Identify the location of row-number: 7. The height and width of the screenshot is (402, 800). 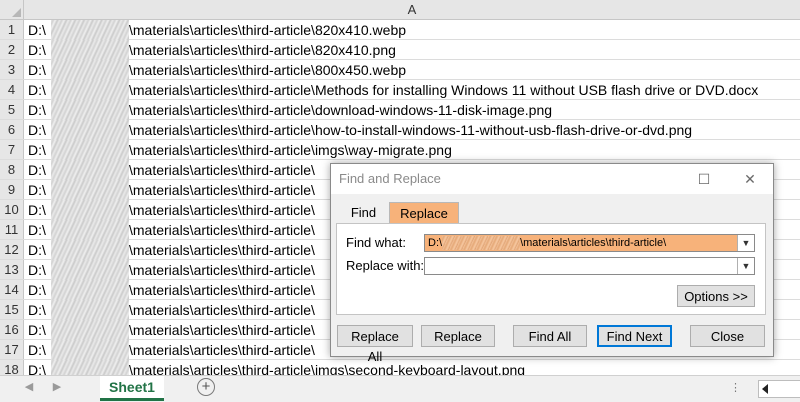
(12, 149).